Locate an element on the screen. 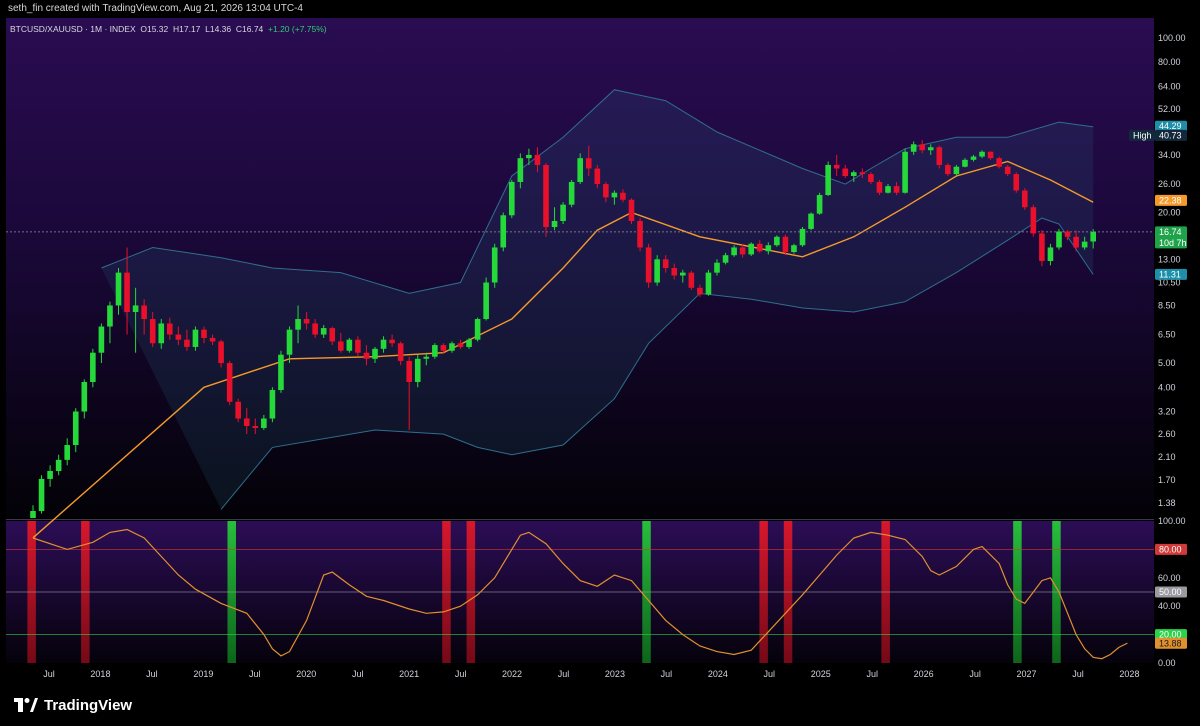  price-tick-label: 100.00 is located at coordinates (1172, 38).